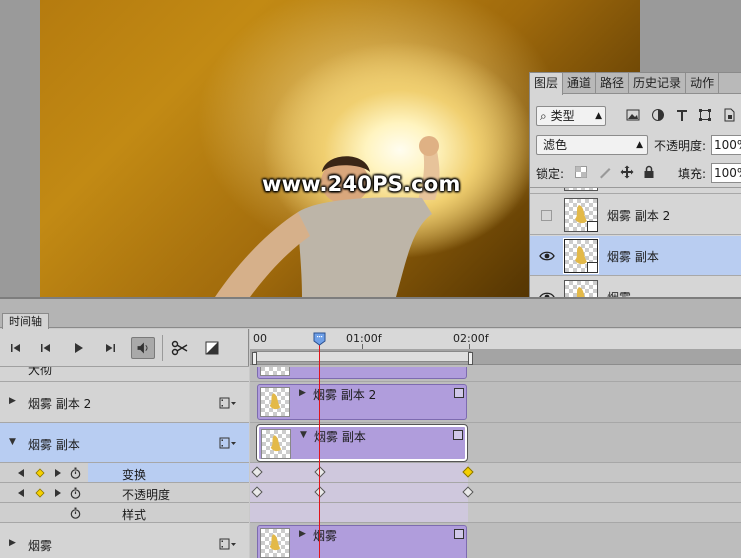 The width and height of the screenshot is (741, 558). Describe the element at coordinates (658, 115) in the screenshot. I see `adjustment-filter-icon` at that location.